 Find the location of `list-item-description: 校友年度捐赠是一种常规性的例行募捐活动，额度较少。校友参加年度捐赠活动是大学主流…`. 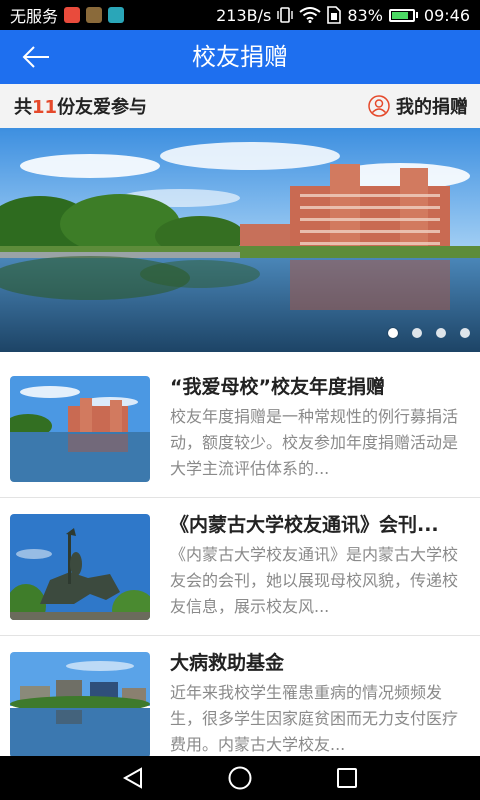

list-item-description: 校友年度捐赠是一种常规性的例行募捐活动，额度较少。校友参加年度捐赠活动是大学主流… is located at coordinates (314, 442).